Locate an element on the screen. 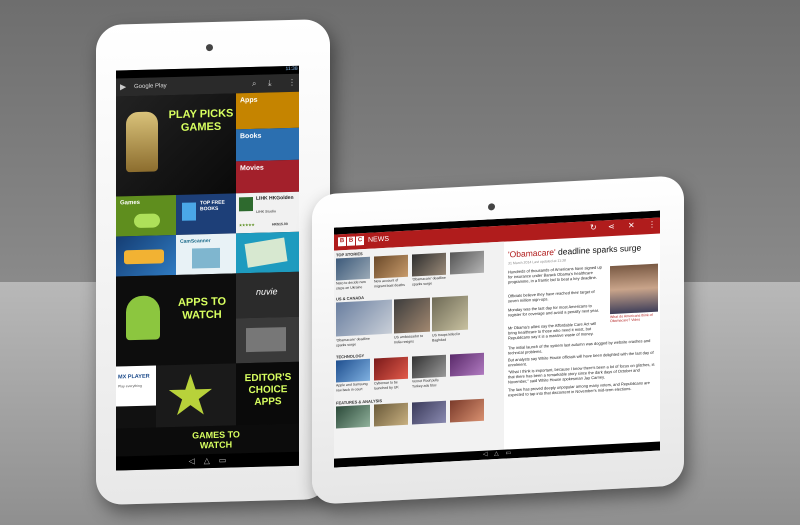  refresh-icon: ↻ is located at coordinates (593, 227).